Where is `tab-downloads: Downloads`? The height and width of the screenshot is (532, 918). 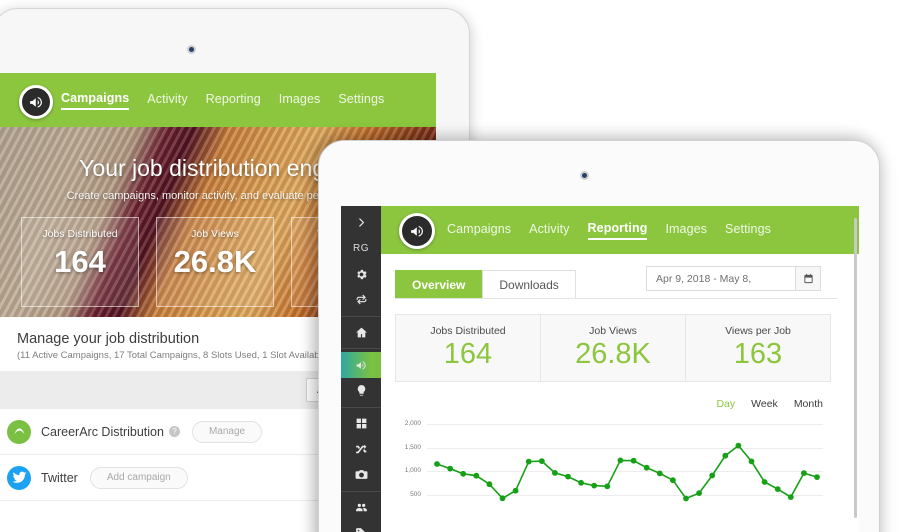 tab-downloads: Downloads is located at coordinates (529, 284).